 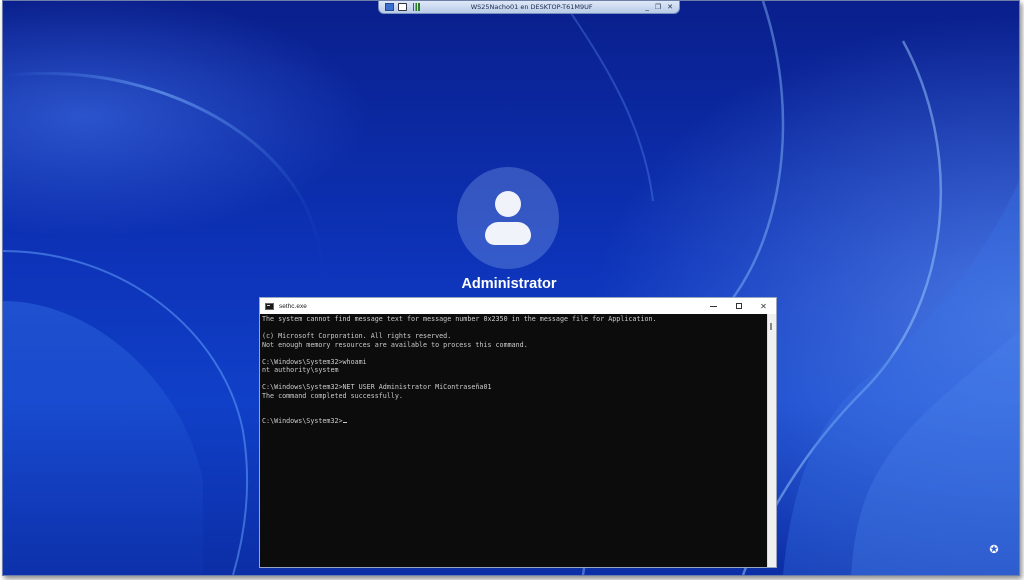 I want to click on avatar-head, so click(x=508, y=204).